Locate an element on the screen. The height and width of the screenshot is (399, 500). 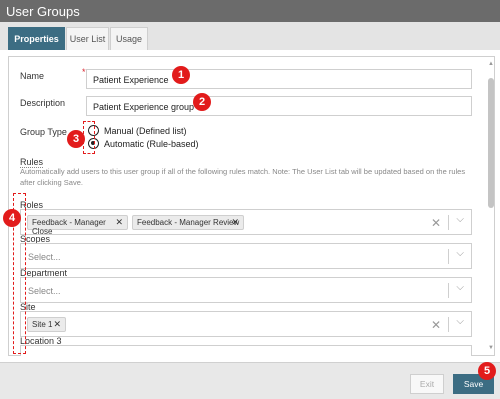
group-type-label: Group Type is located at coordinates (43, 132).